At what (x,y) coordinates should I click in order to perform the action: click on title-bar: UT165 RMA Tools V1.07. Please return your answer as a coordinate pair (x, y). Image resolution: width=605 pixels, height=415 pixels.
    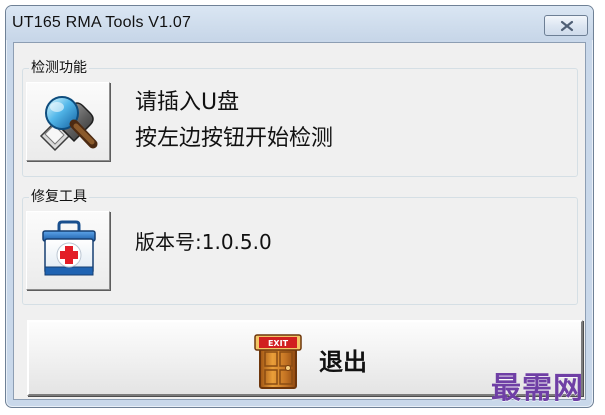
    Looking at the image, I should click on (299, 23).